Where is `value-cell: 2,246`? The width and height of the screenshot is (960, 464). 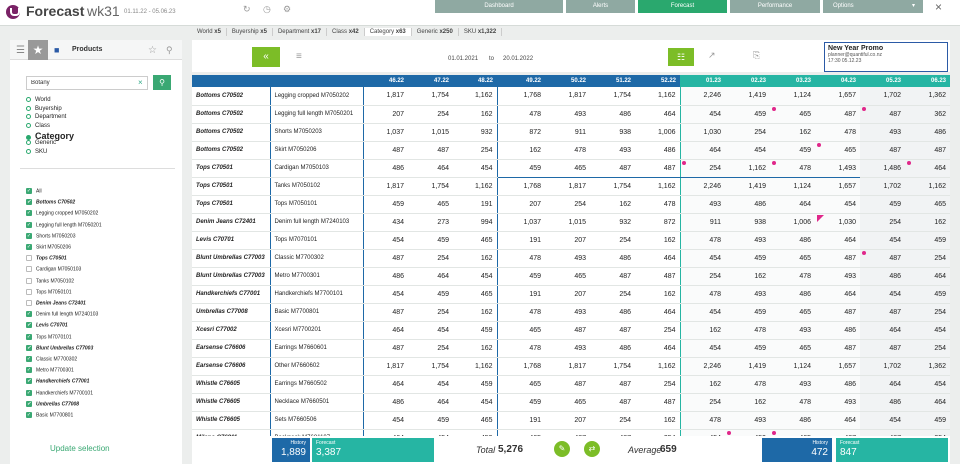
value-cell: 2,246 is located at coordinates (702, 96).